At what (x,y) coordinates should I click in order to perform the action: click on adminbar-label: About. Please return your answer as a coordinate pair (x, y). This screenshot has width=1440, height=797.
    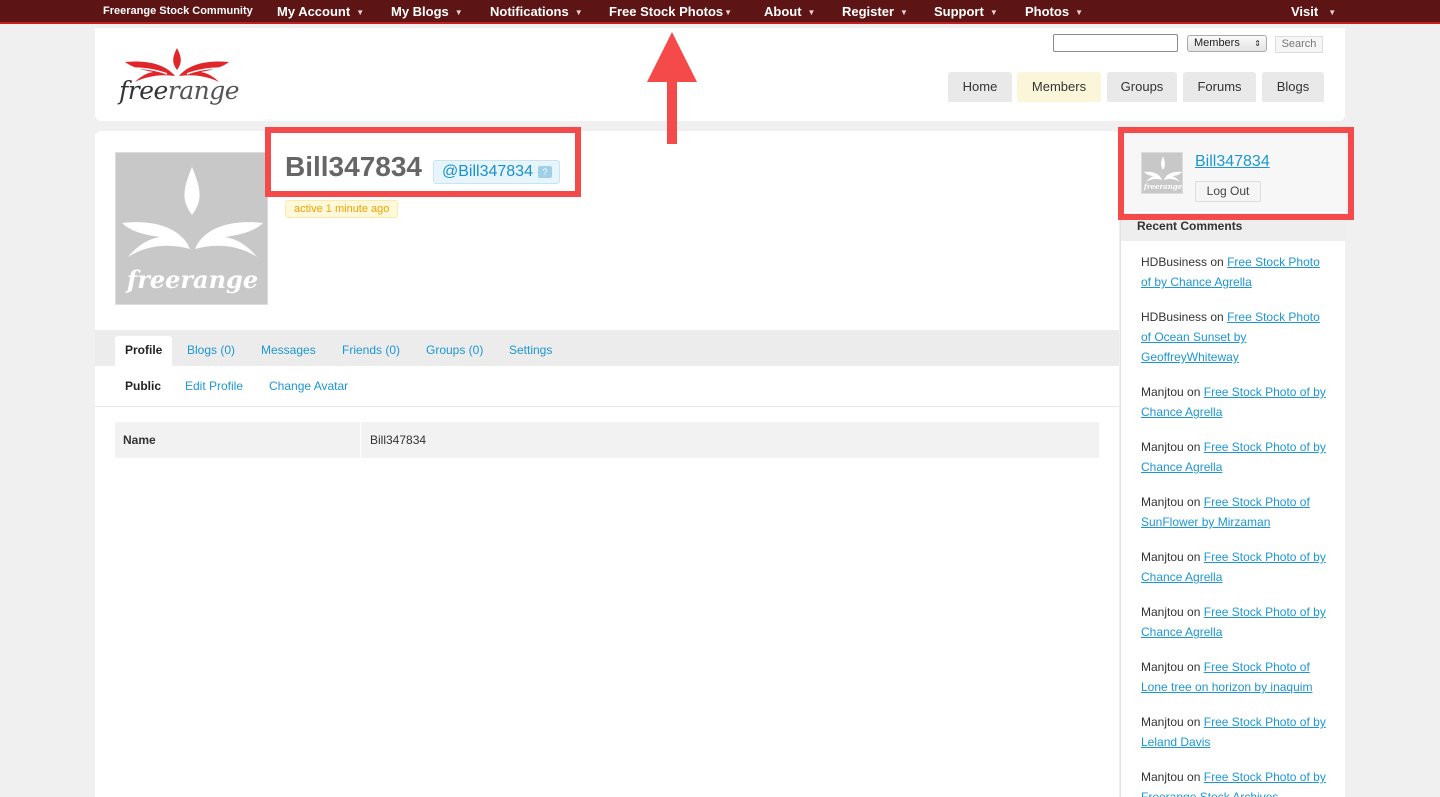
    Looking at the image, I should click on (783, 11).